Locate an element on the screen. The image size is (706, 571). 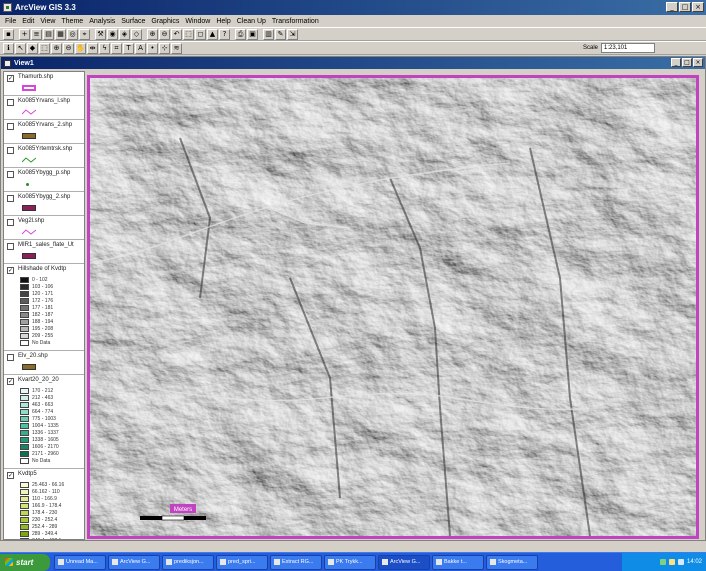
menu-help: Help is located at coordinates (223, 21).